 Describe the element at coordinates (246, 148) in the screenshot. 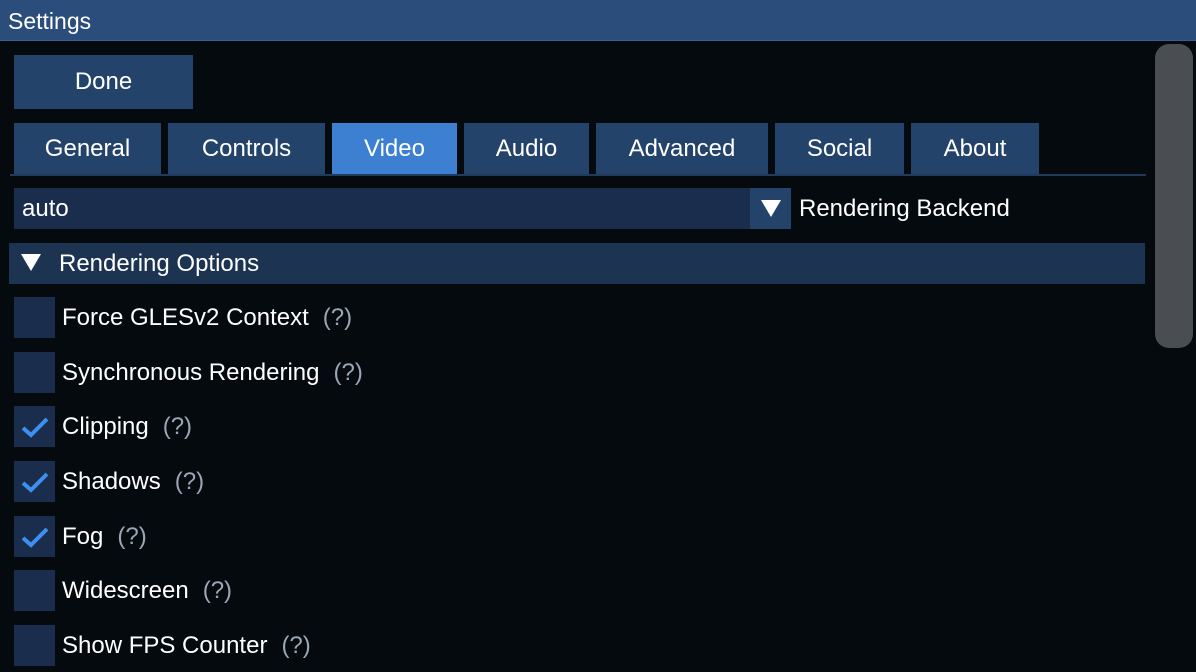

I see `tab-controls: Controls` at that location.